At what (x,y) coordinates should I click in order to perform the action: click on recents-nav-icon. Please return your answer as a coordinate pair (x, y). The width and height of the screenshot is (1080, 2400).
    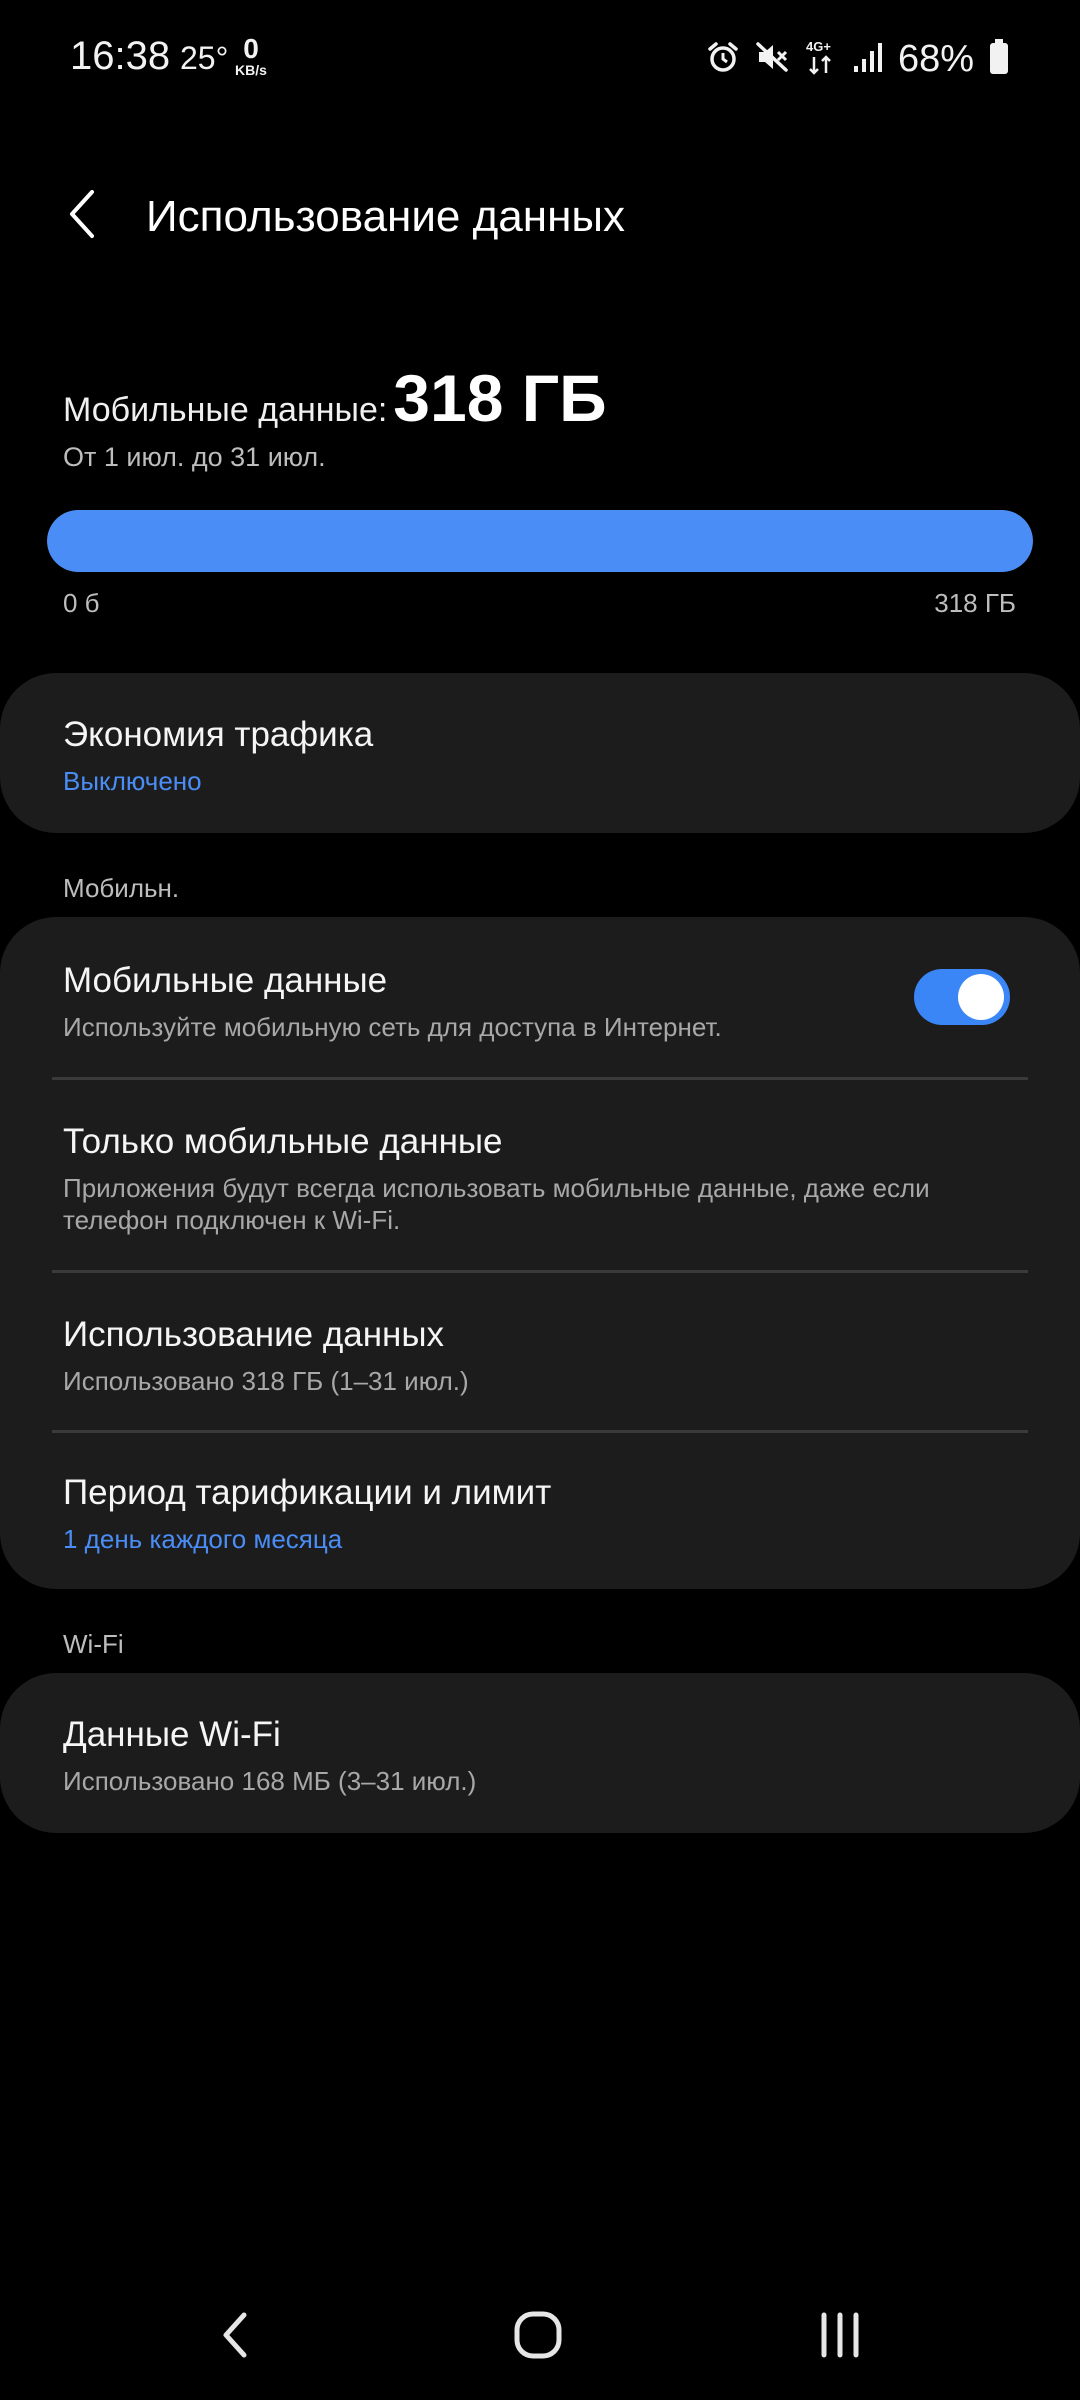
    Looking at the image, I should click on (840, 2335).